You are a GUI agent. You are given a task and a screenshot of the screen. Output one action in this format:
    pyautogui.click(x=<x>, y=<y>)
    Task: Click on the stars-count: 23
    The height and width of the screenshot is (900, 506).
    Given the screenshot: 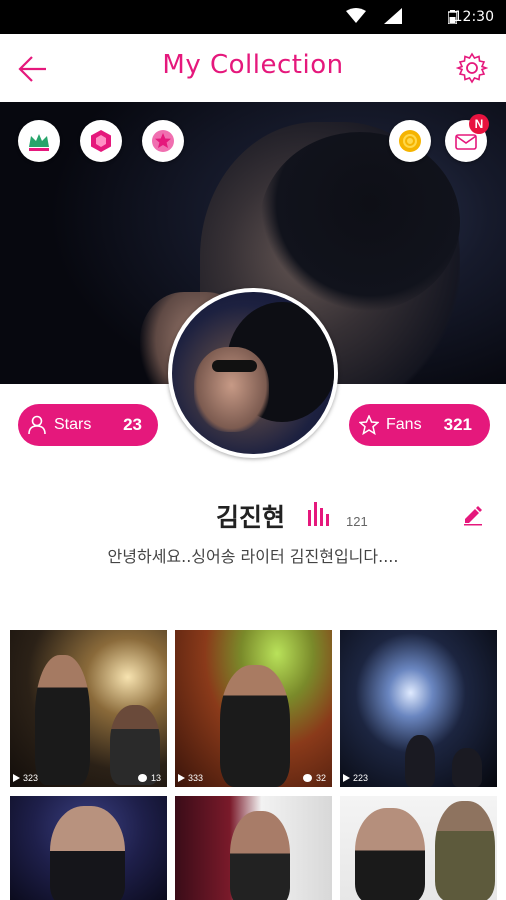 What is the action you would take?
    pyautogui.click(x=132, y=424)
    